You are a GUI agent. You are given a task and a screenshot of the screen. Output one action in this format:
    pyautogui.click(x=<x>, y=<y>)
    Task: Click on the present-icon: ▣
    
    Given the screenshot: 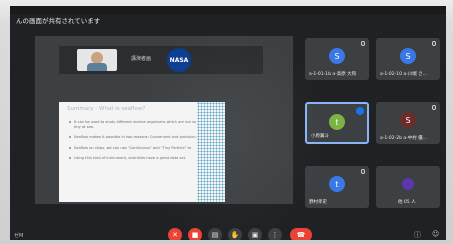 What is the action you would take?
    pyautogui.click(x=255, y=235)
    